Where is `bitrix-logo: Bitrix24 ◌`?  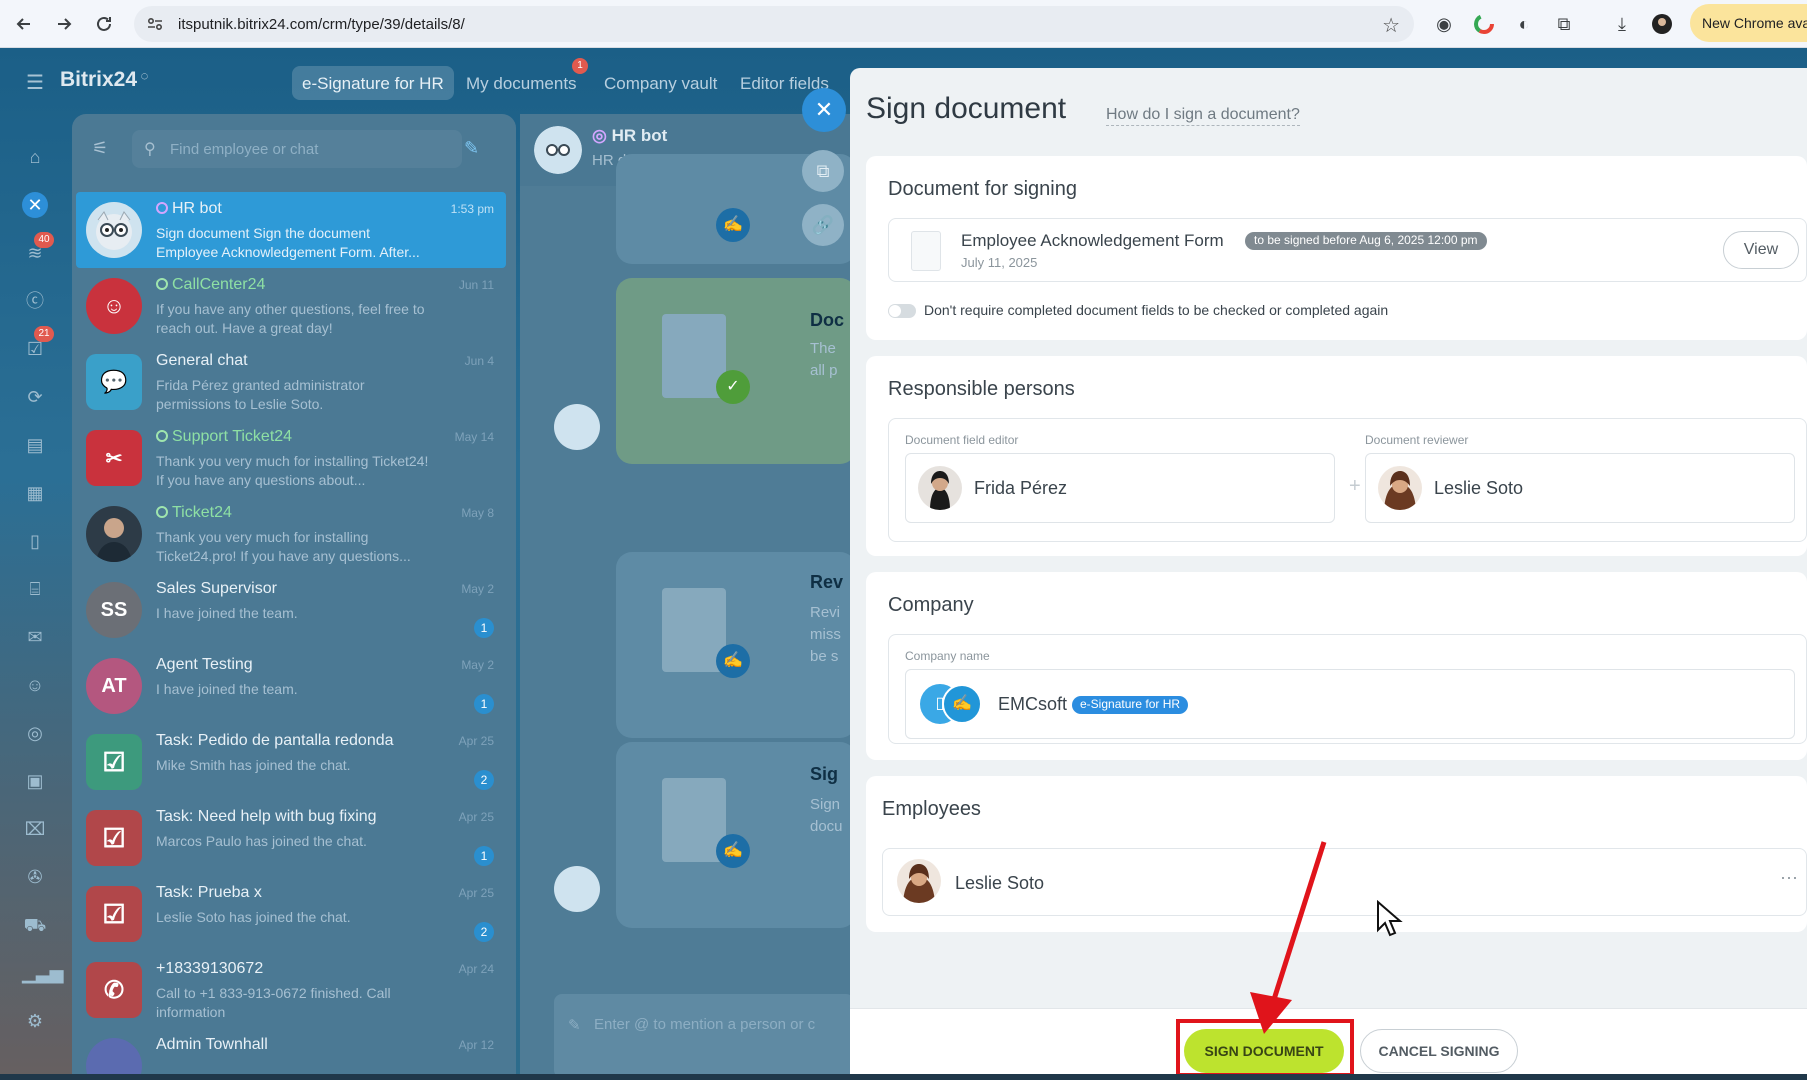
bitrix-logo: Bitrix24 ◌ is located at coordinates (104, 80).